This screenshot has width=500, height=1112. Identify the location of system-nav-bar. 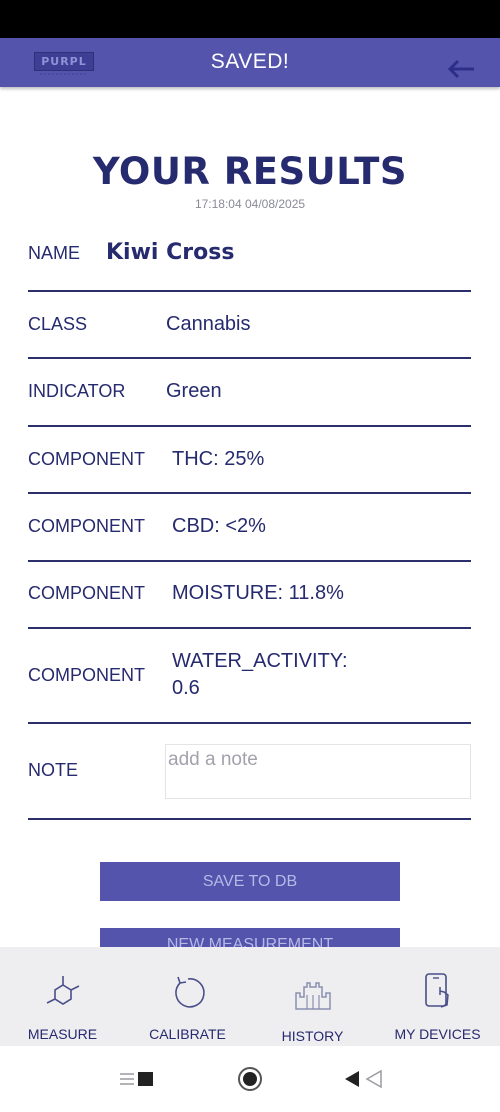
(250, 1079).